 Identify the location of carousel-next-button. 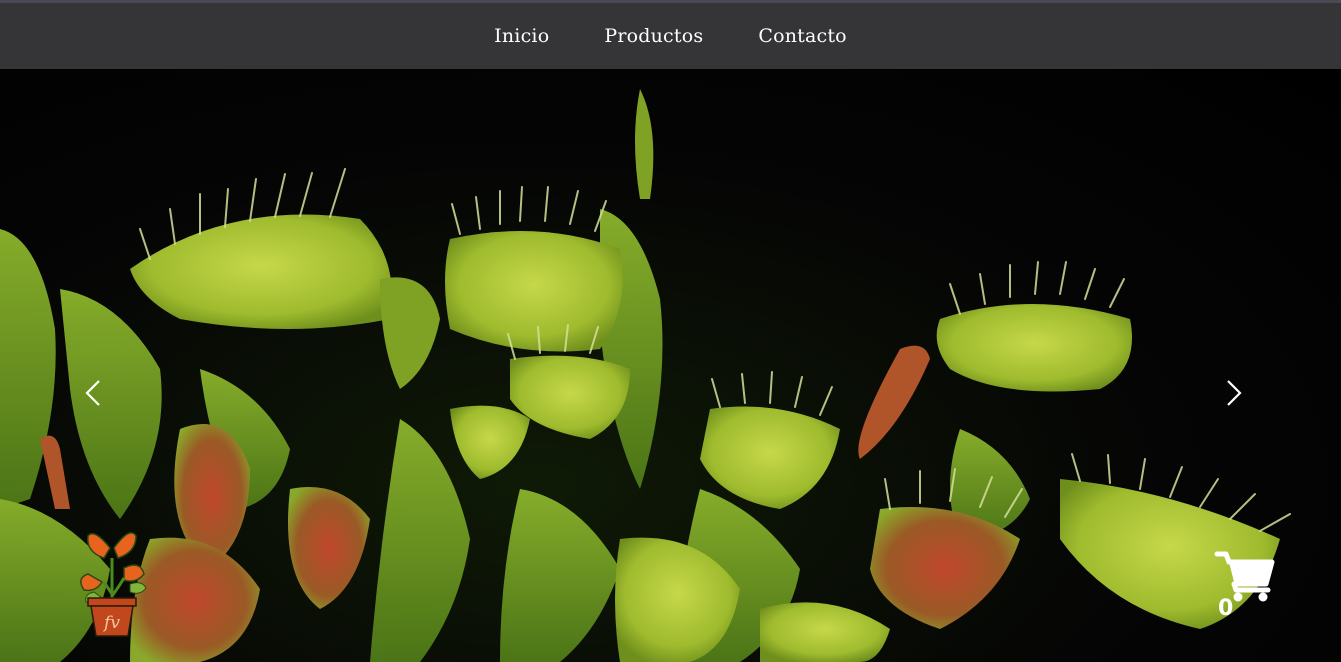
(1241, 399).